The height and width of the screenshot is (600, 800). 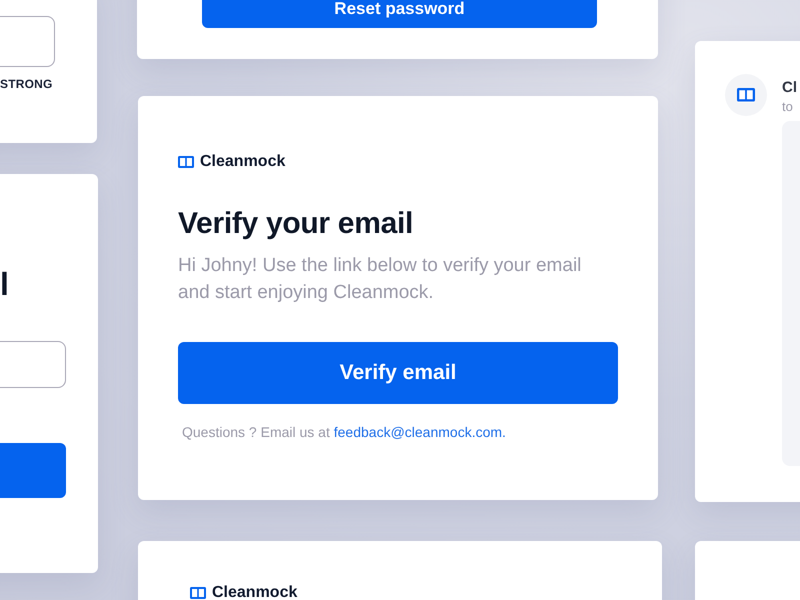 What do you see at coordinates (380, 279) in the screenshot?
I see `verify-message: Hi Johny! Use the link below to verify your email and start enjoying Cleanmock.` at bounding box center [380, 279].